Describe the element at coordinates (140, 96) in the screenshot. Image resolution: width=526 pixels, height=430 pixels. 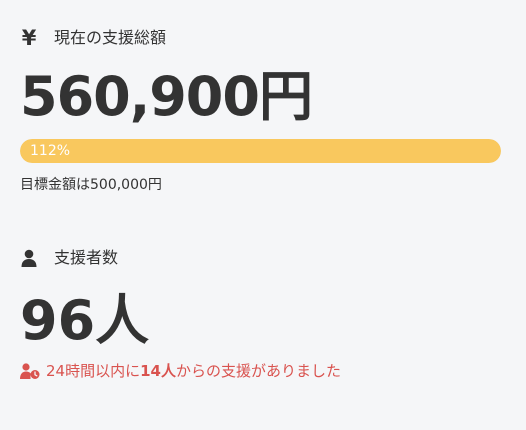
I see `funding-amount-value: 560,900` at that location.